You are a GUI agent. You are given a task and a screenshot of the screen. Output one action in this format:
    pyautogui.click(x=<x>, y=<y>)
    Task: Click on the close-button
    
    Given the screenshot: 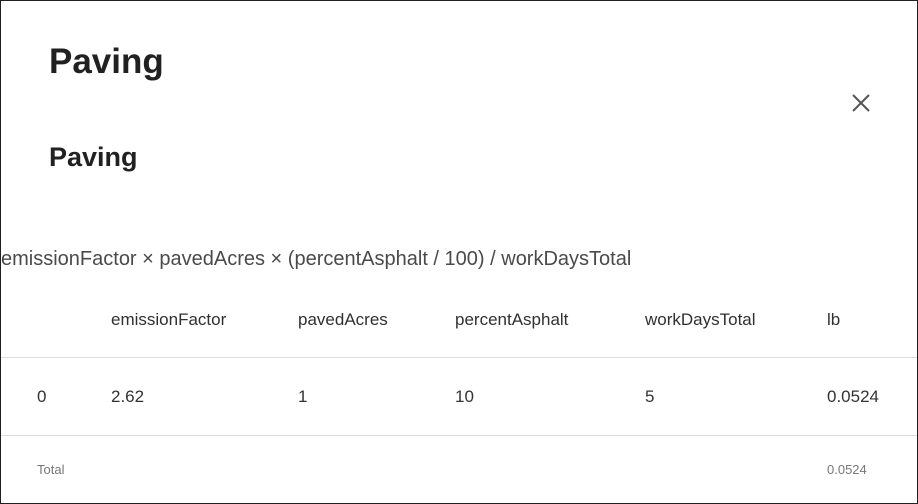 What is the action you would take?
    pyautogui.click(x=861, y=103)
    